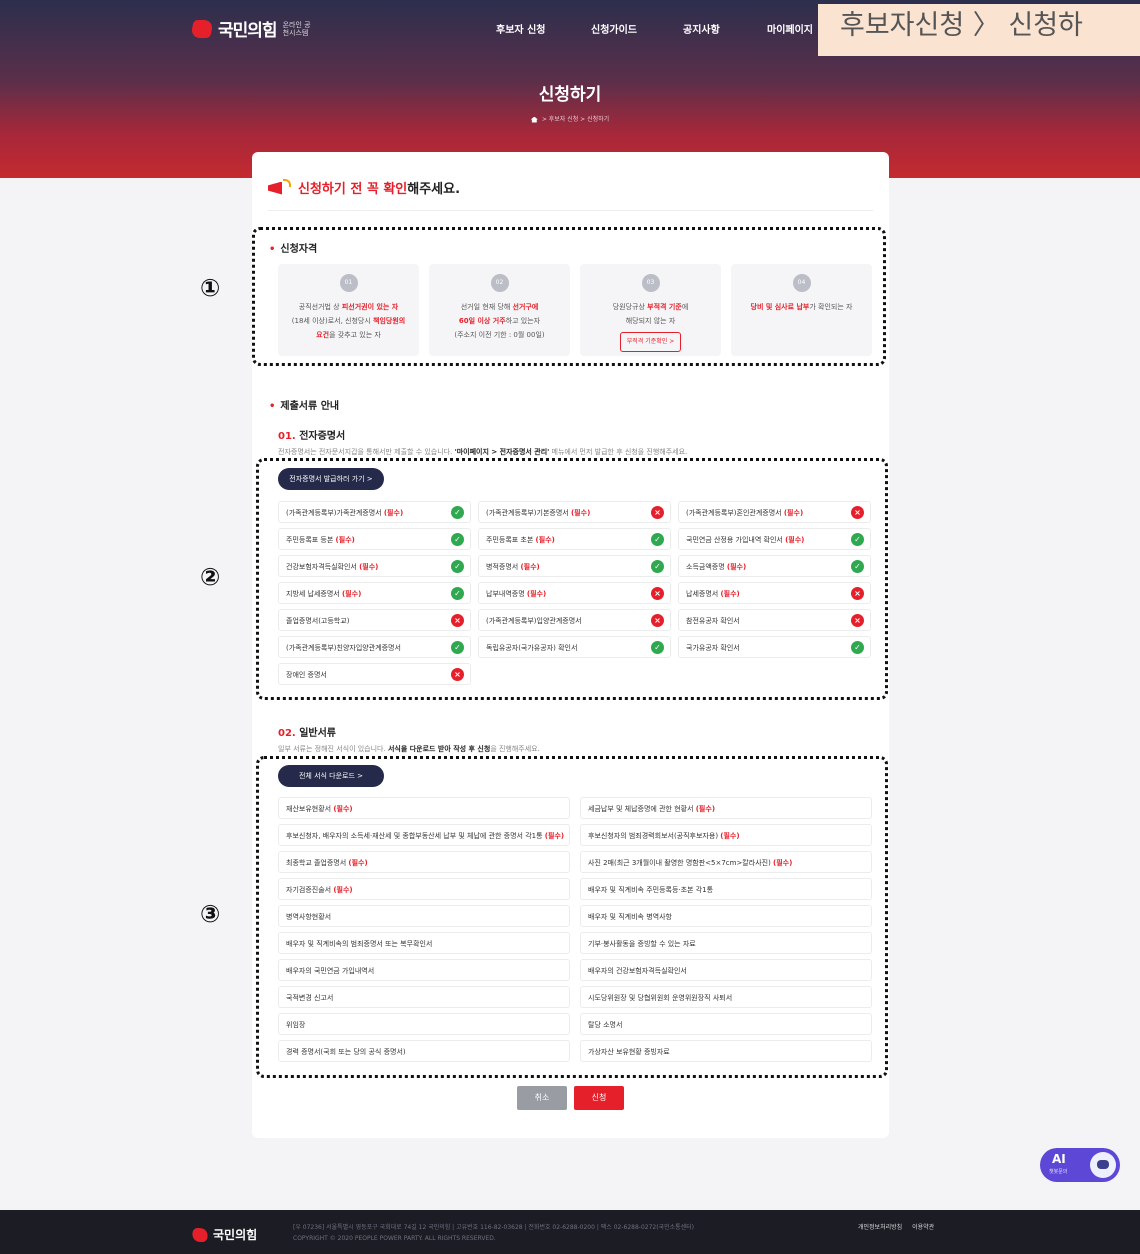 The height and width of the screenshot is (1254, 1140). Describe the element at coordinates (434, 189) in the screenshot. I see `notice-rest: 해주세요.` at that location.